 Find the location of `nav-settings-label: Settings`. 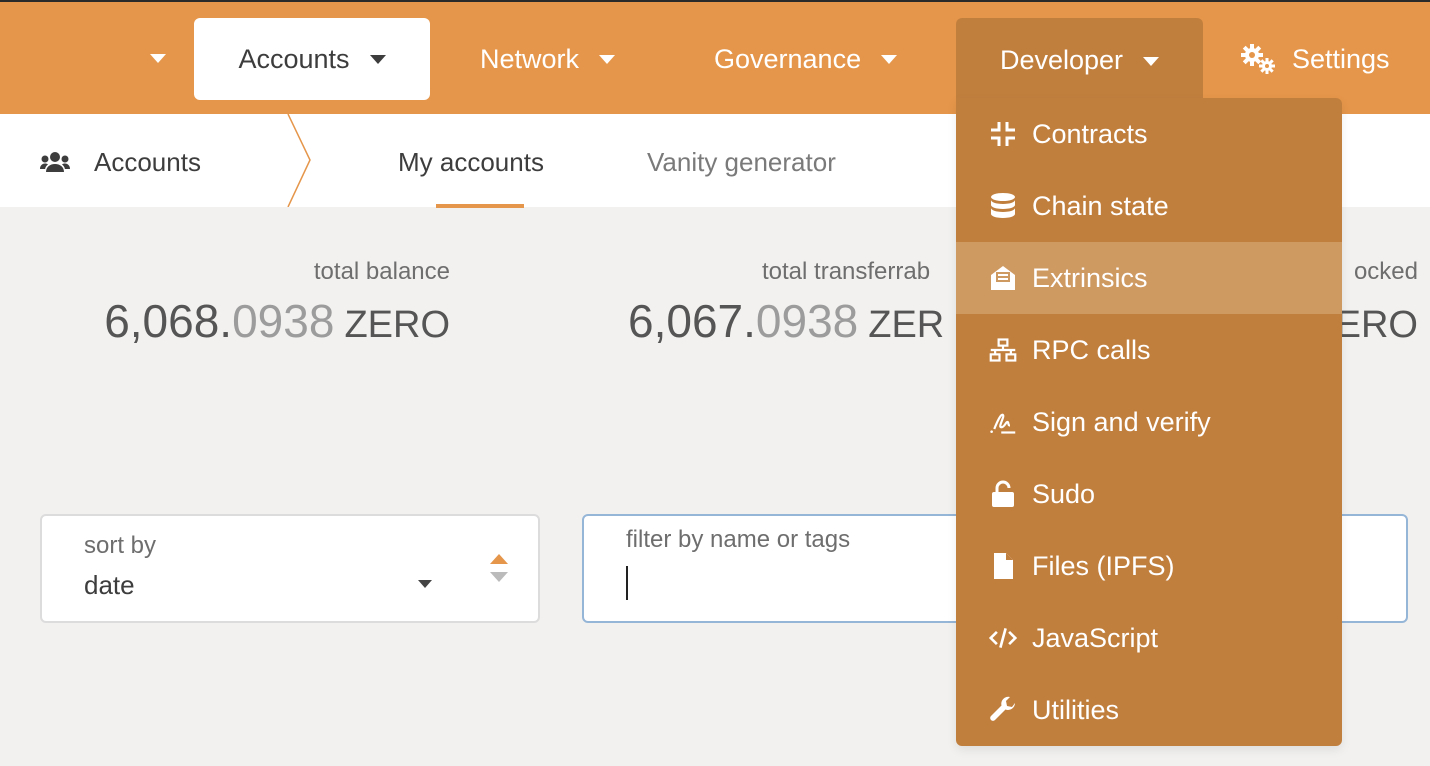

nav-settings-label: Settings is located at coordinates (1341, 58).